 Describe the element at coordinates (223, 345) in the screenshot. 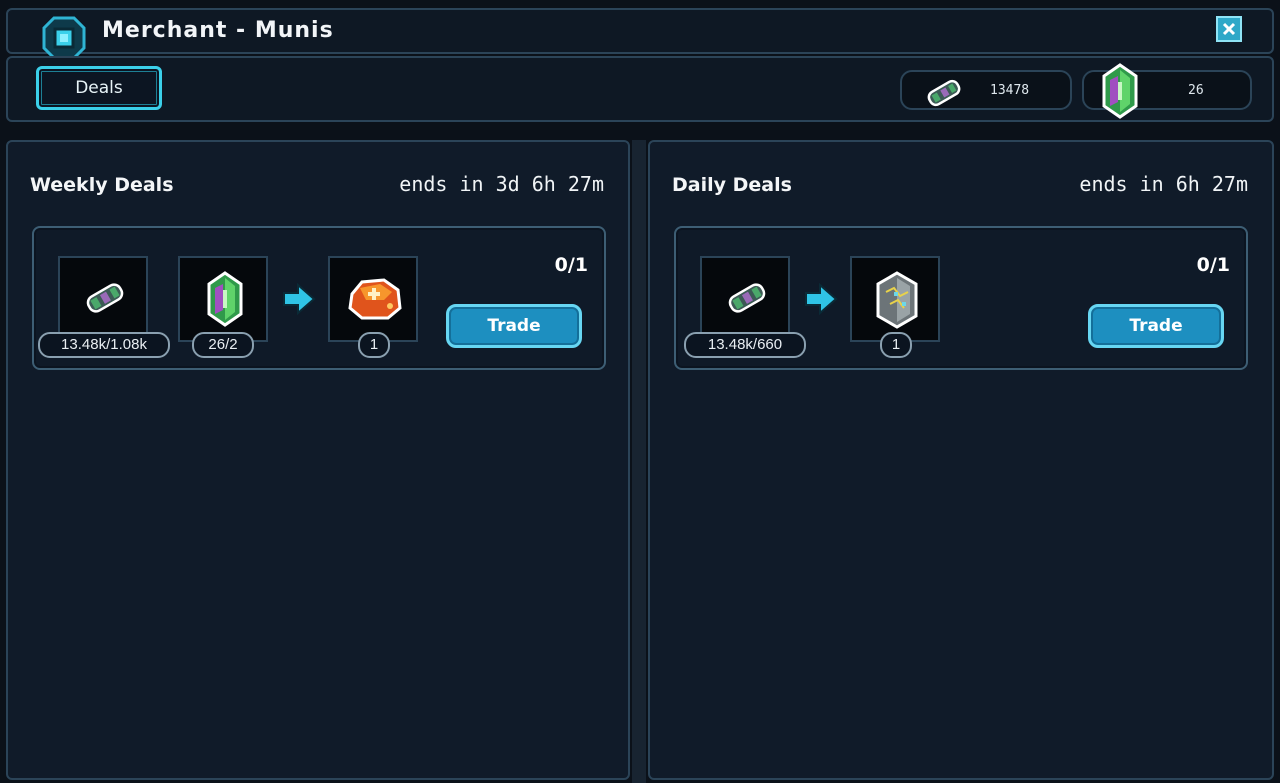

I see `cost-qty-crystal: 26/2` at that location.